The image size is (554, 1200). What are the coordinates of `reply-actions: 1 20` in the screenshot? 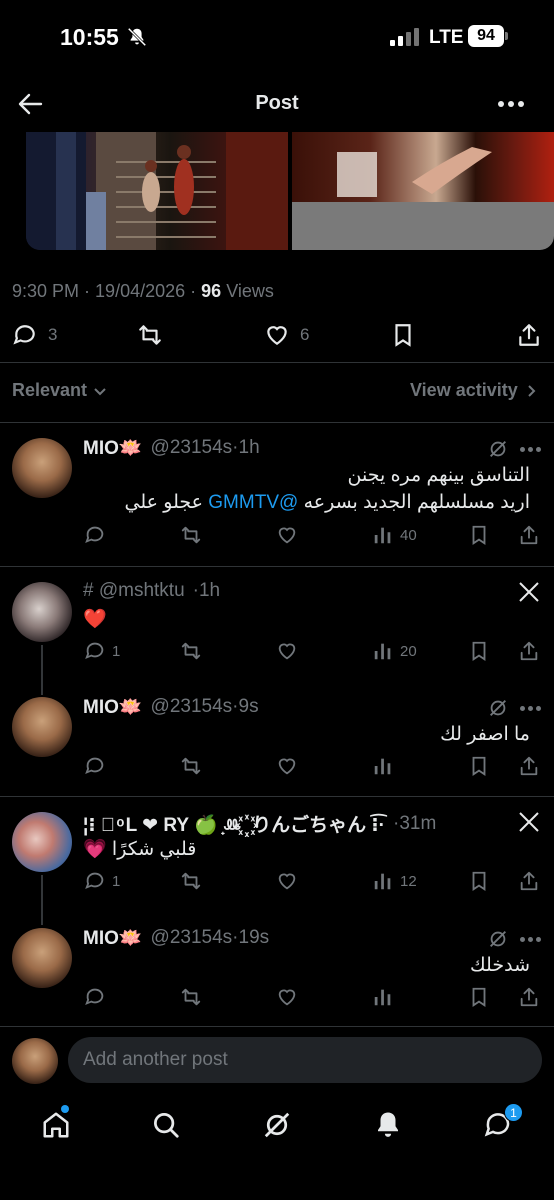 It's located at (277, 653).